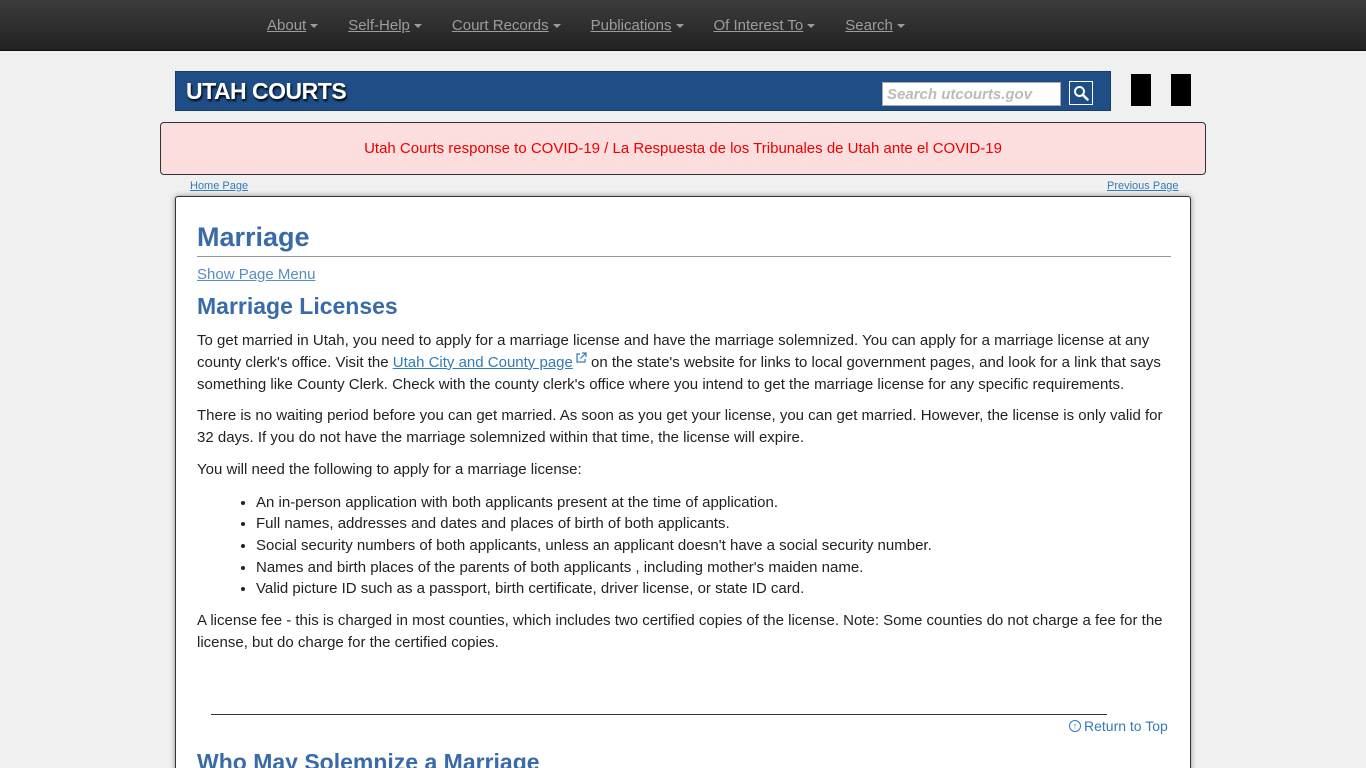 The width and height of the screenshot is (1366, 768). I want to click on site-brand: UTAH COURTS, so click(266, 91).